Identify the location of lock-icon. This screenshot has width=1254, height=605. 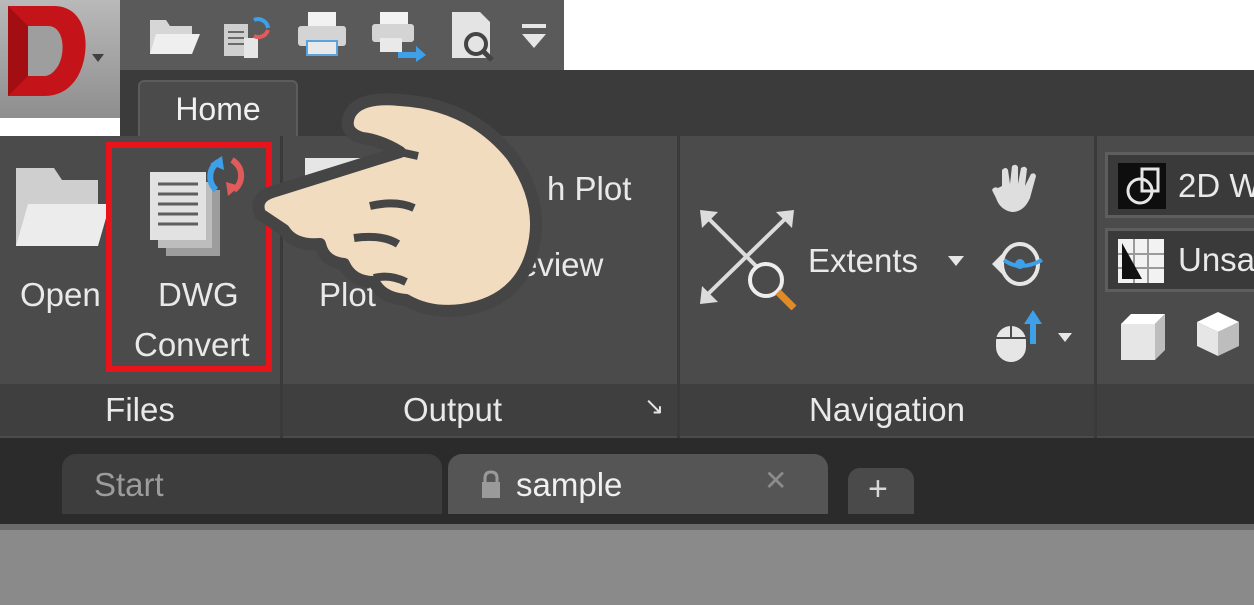
(491, 484).